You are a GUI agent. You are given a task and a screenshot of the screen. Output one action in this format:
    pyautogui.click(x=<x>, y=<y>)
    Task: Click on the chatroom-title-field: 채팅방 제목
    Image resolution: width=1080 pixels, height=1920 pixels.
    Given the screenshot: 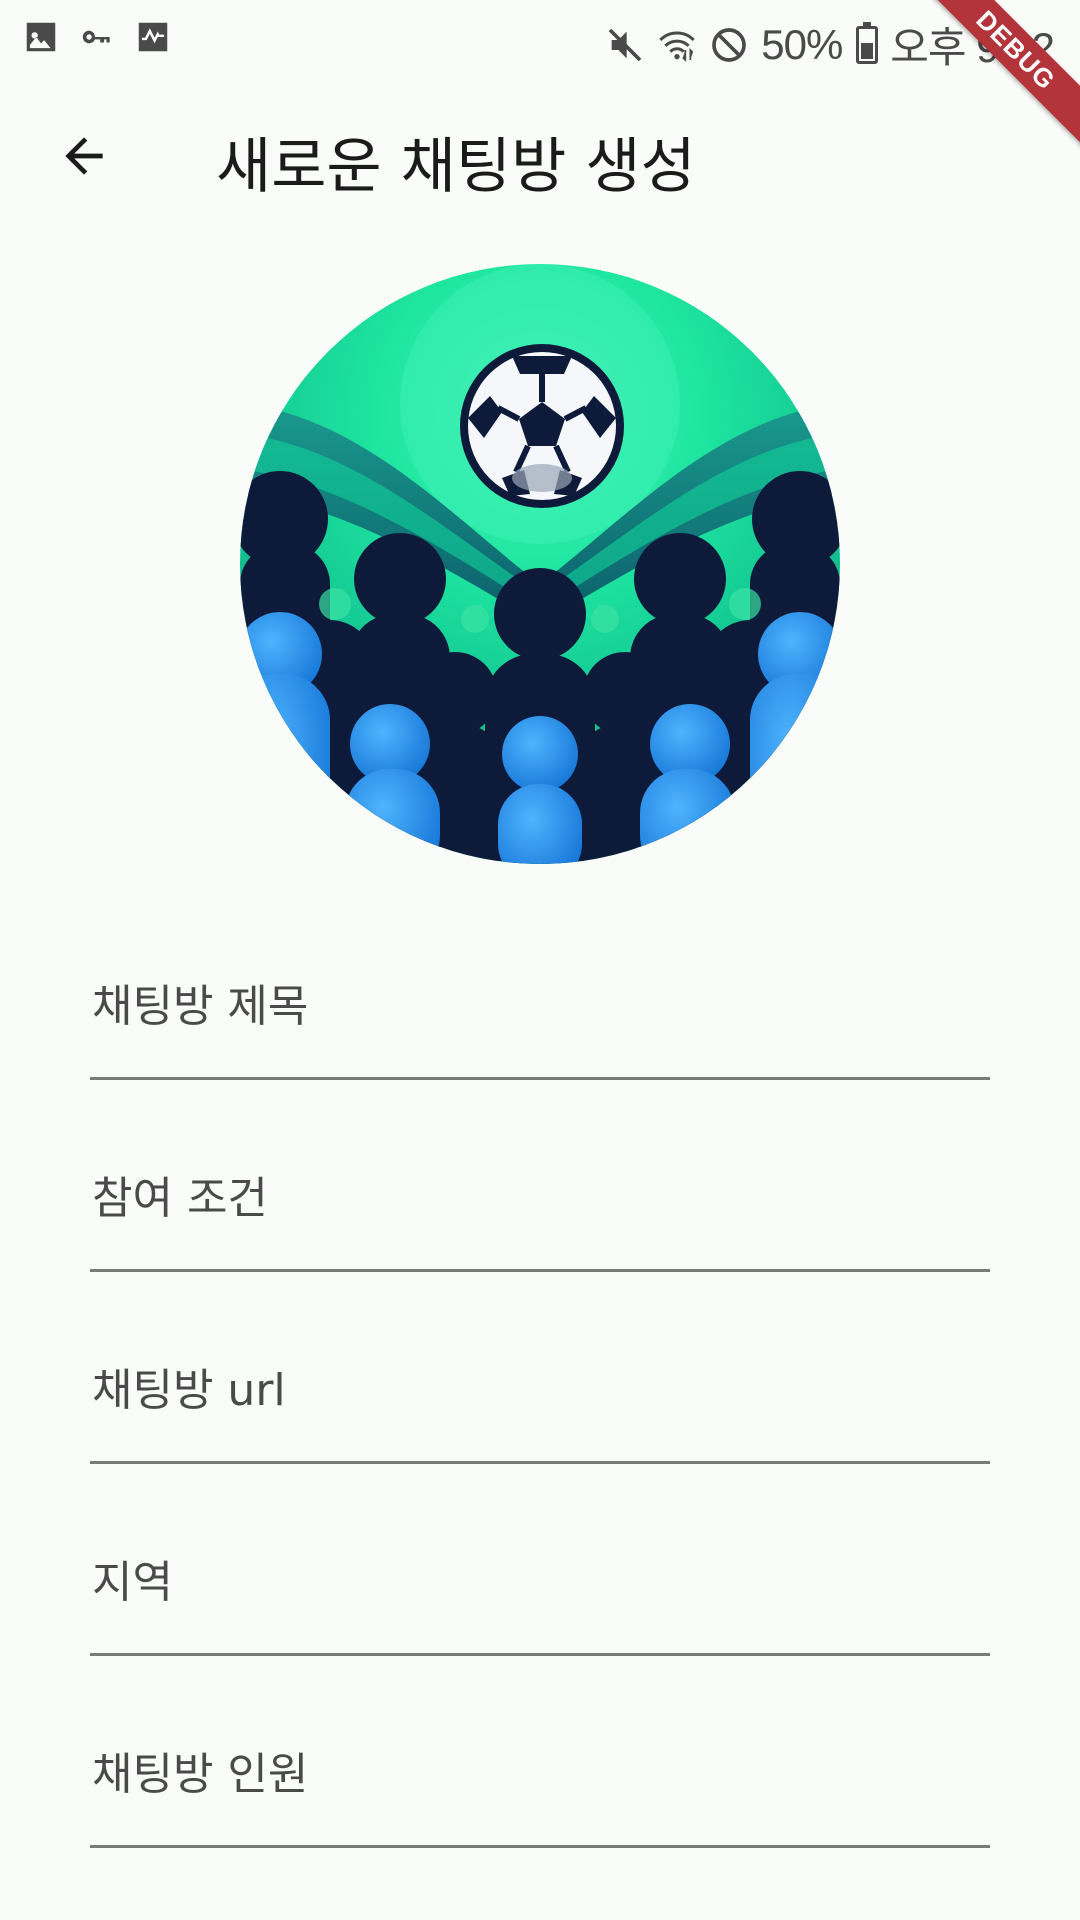 What is the action you would take?
    pyautogui.click(x=540, y=1005)
    